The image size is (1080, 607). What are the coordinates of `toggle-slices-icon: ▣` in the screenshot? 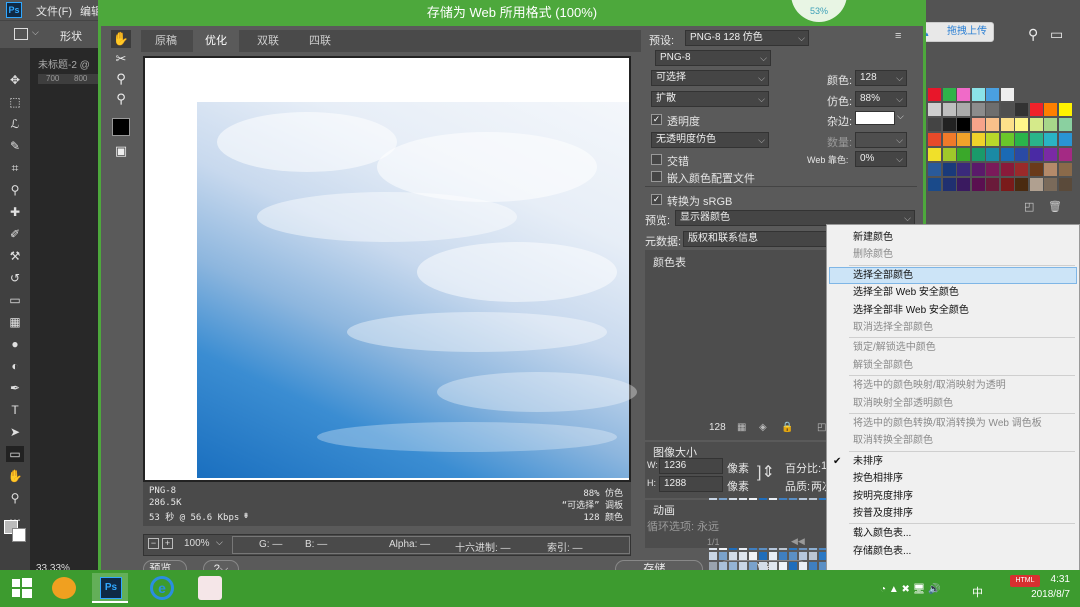 It's located at (121, 151).